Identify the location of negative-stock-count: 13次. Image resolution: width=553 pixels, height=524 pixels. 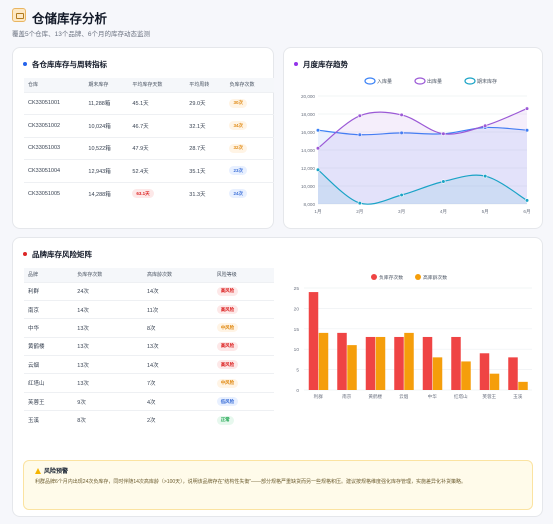
(108, 328).